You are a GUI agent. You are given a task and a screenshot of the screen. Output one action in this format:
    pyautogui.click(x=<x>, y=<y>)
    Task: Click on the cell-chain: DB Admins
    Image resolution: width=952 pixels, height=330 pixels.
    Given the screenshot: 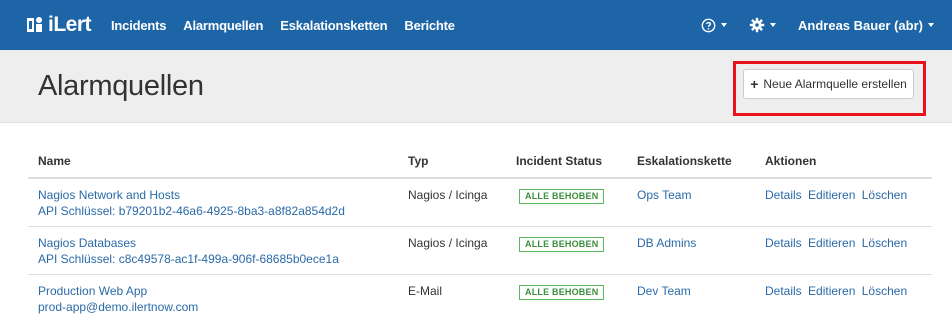 What is the action you would take?
    pyautogui.click(x=691, y=250)
    